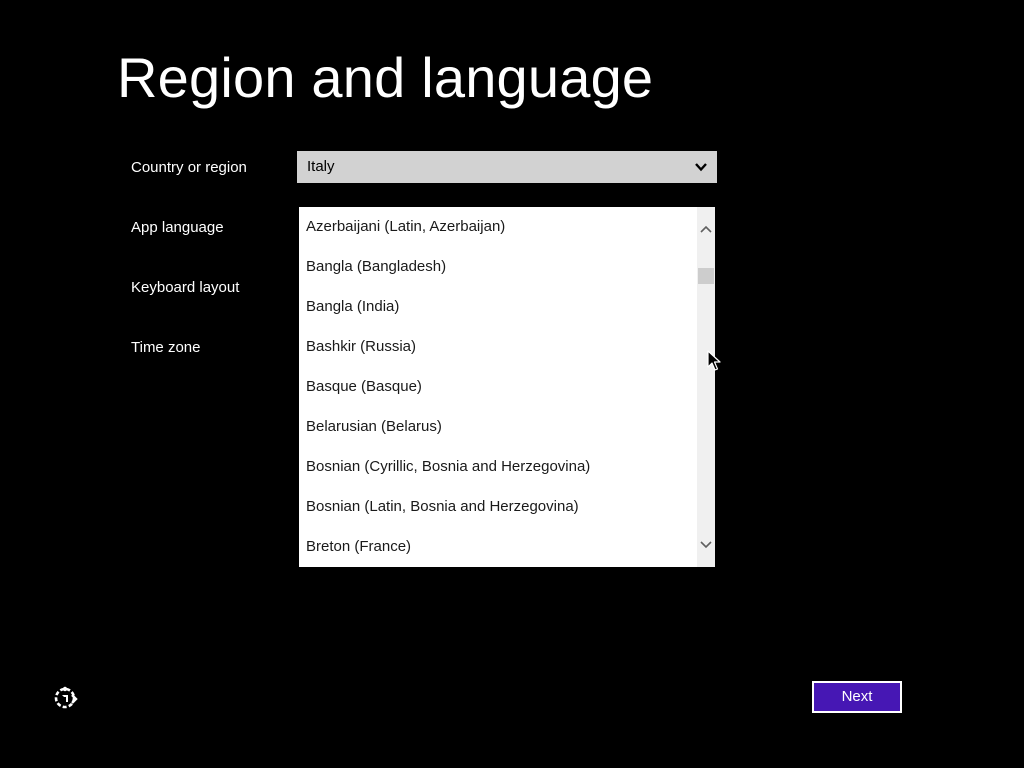  I want to click on list-item: Basque (Basque), so click(498, 387).